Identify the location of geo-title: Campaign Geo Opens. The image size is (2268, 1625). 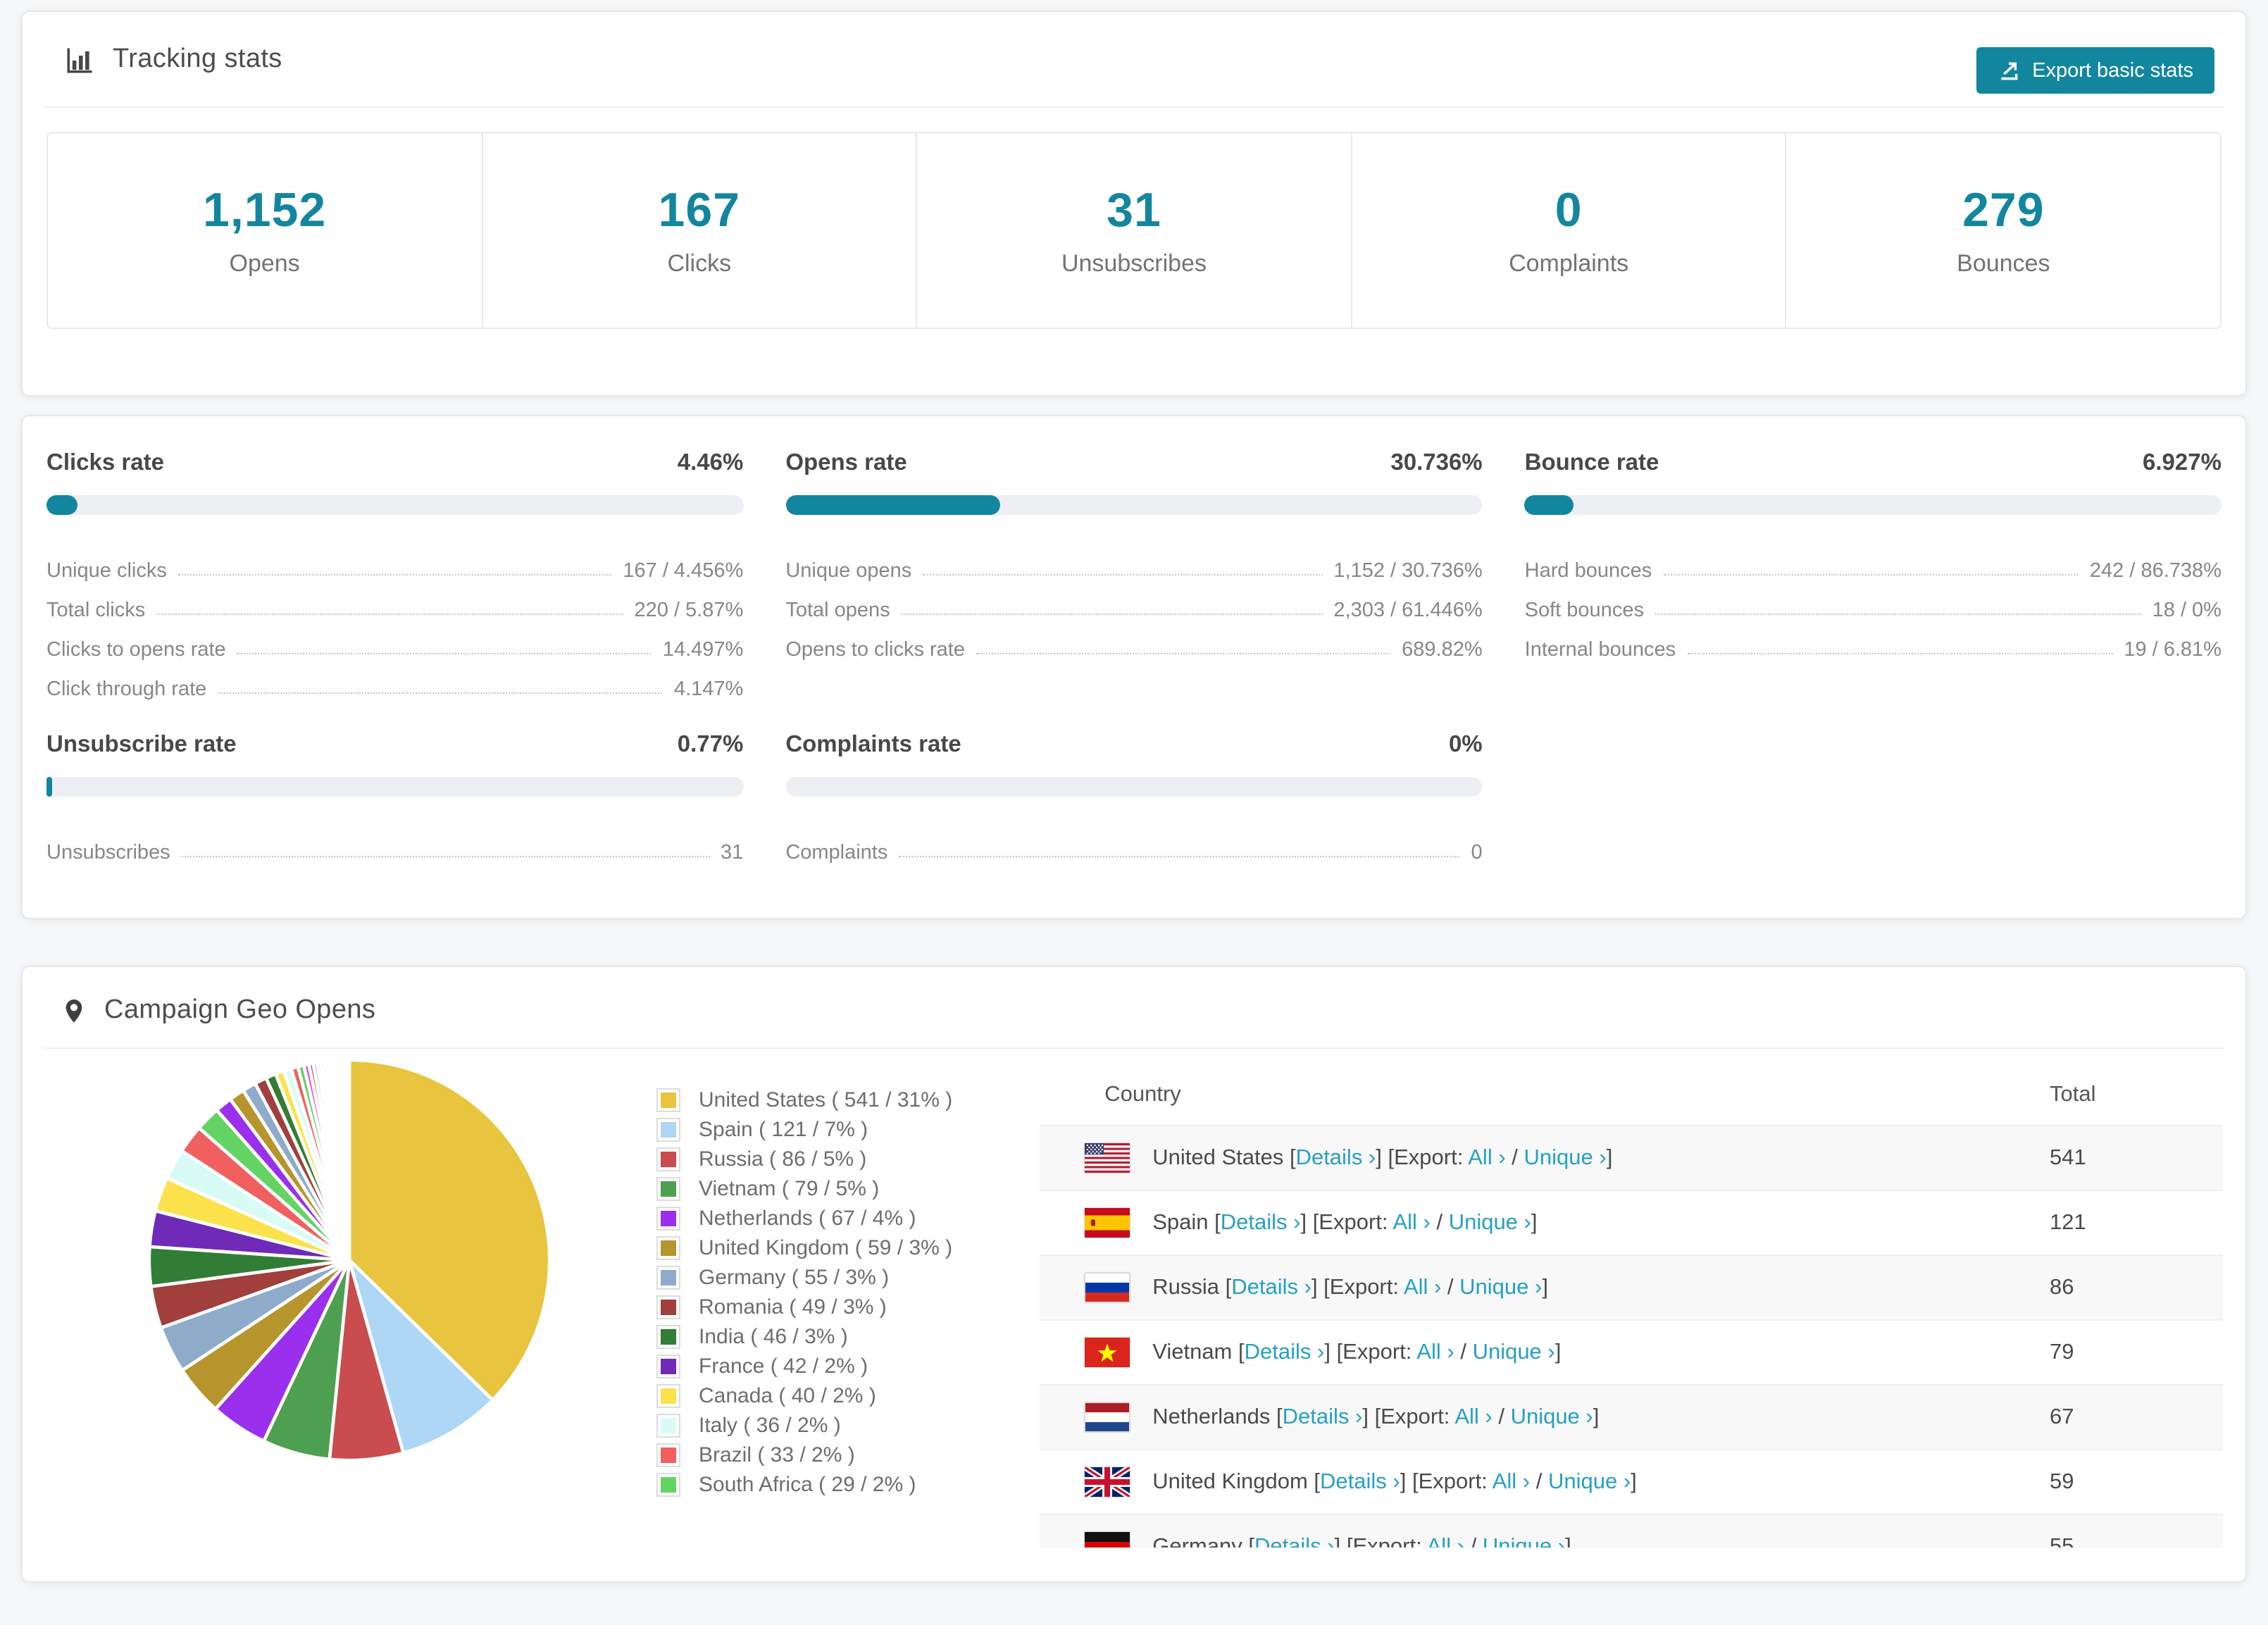
(240, 1010).